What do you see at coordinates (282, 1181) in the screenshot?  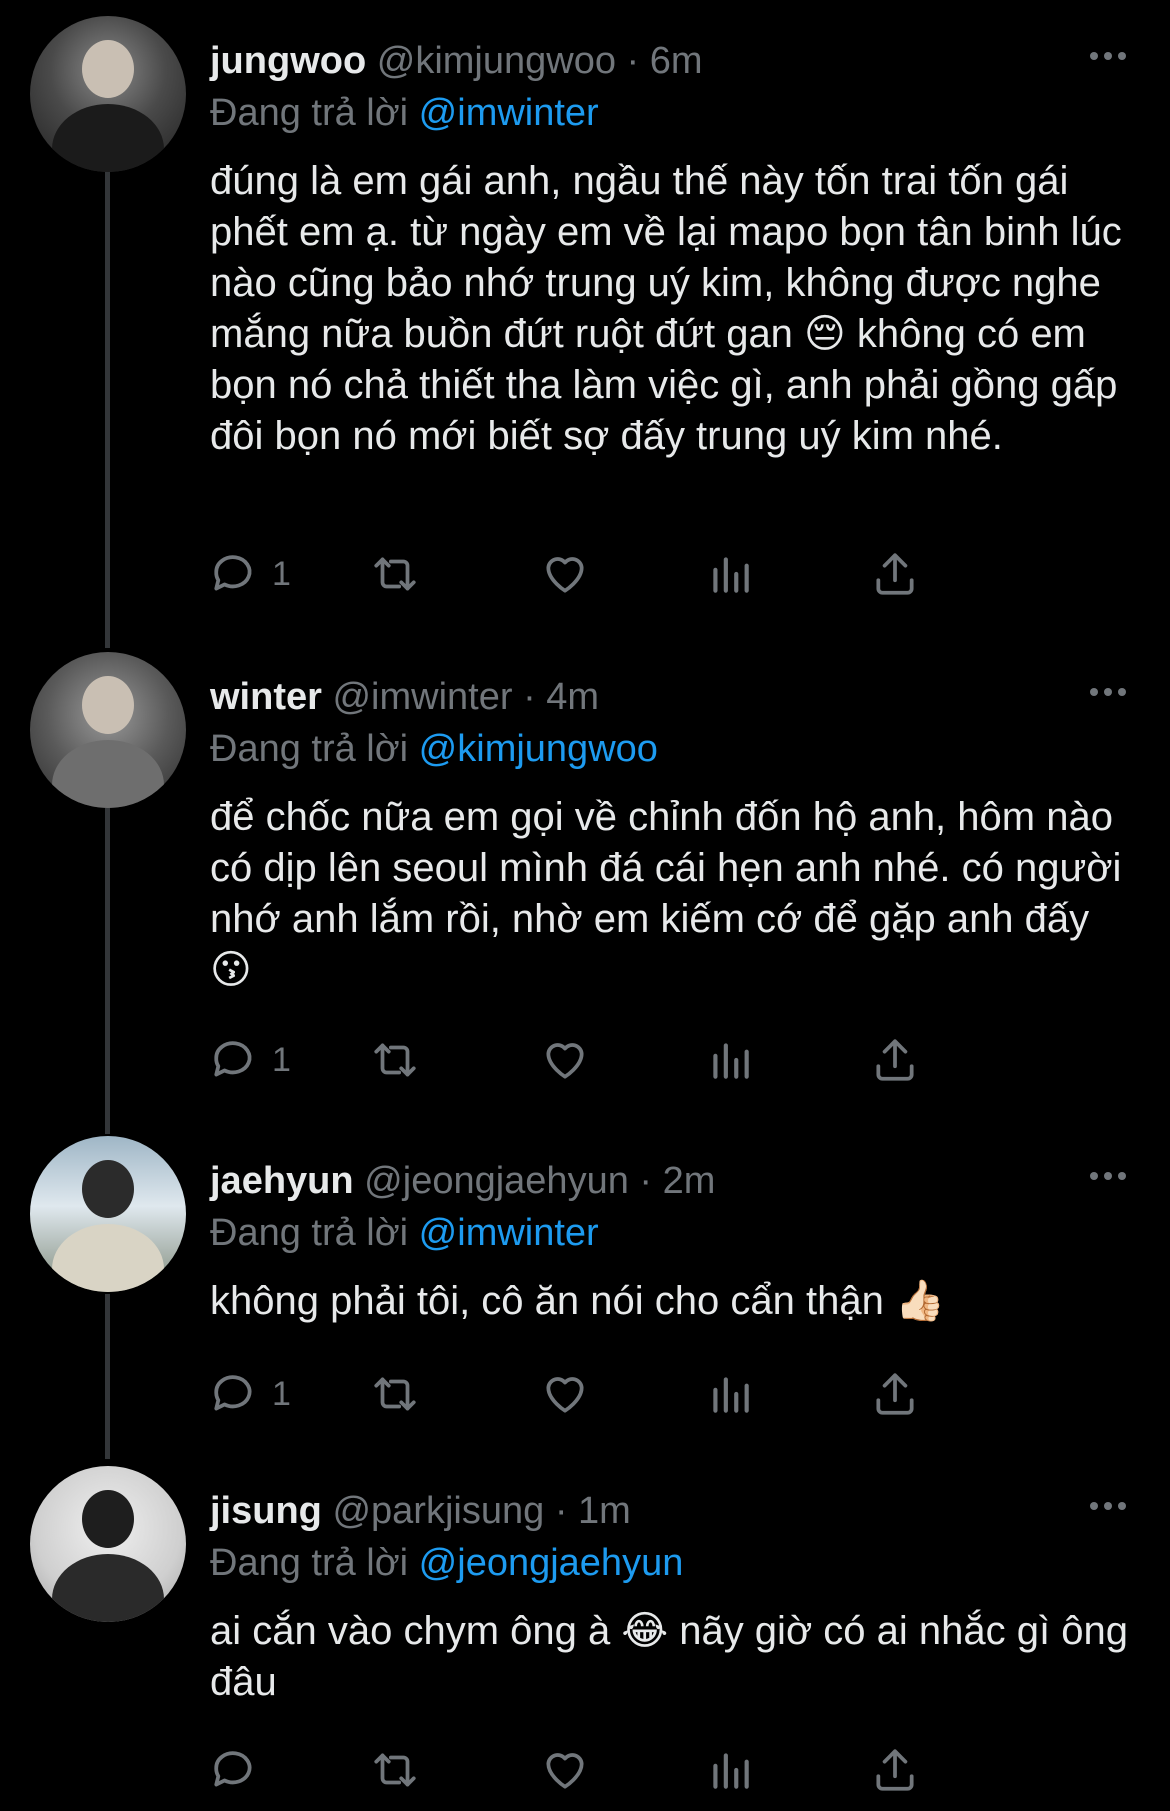 I see `display-name: jaehyun` at bounding box center [282, 1181].